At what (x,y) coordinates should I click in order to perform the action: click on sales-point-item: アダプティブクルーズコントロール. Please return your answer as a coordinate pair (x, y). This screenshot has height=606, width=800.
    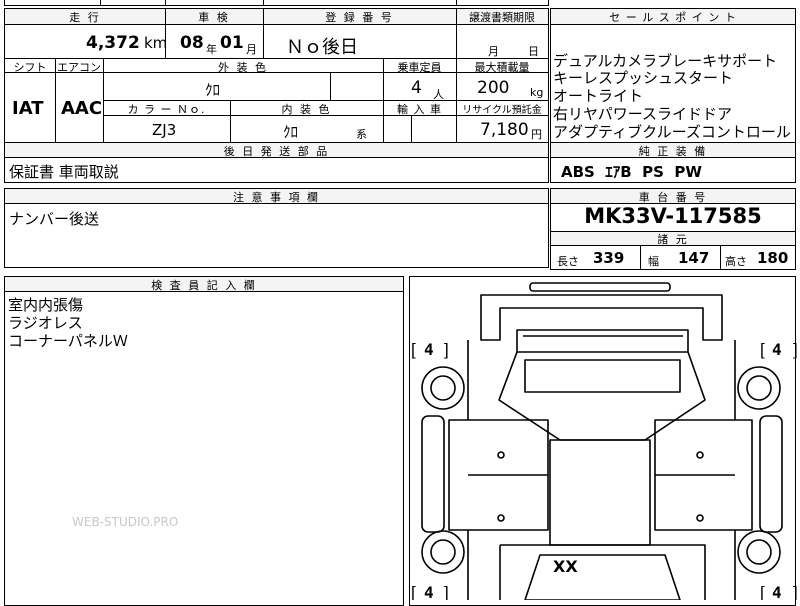
    Looking at the image, I should click on (672, 132).